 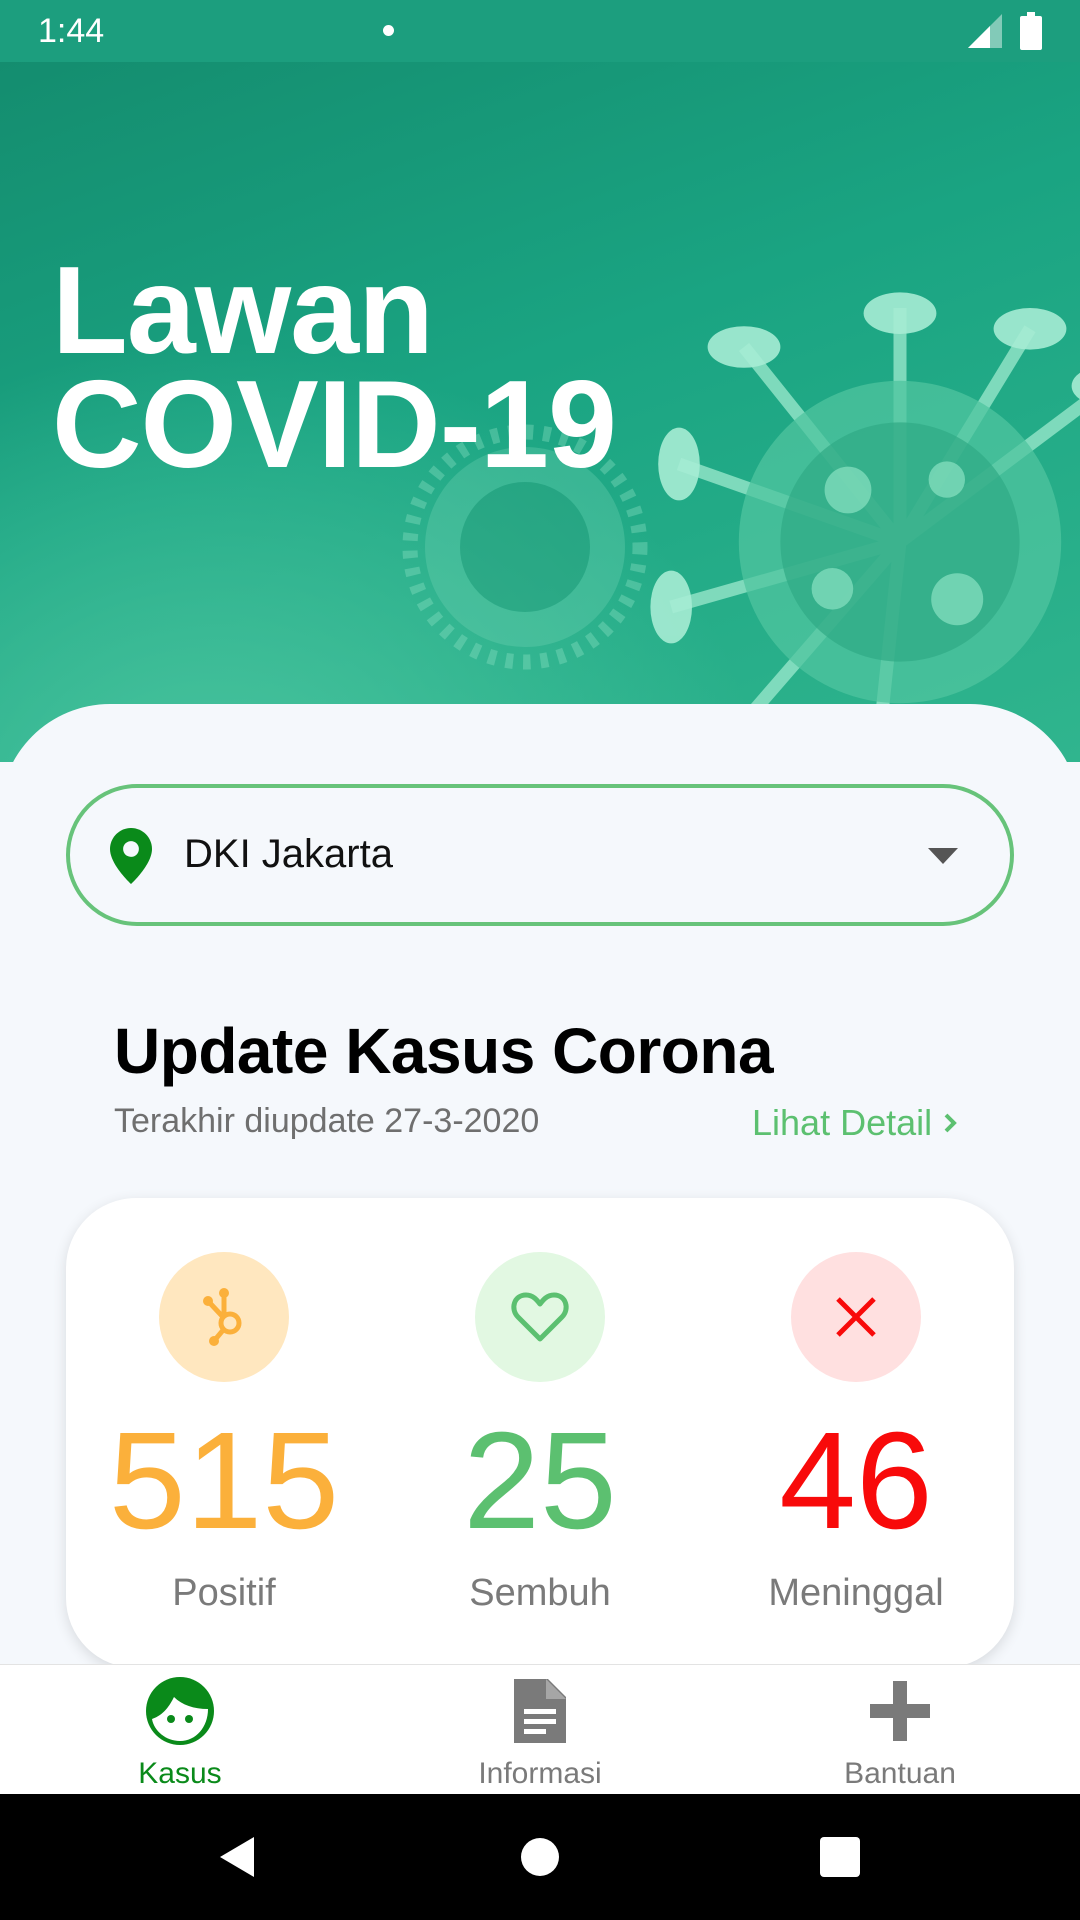 I want to click on close-icon, so click(x=856, y=1317).